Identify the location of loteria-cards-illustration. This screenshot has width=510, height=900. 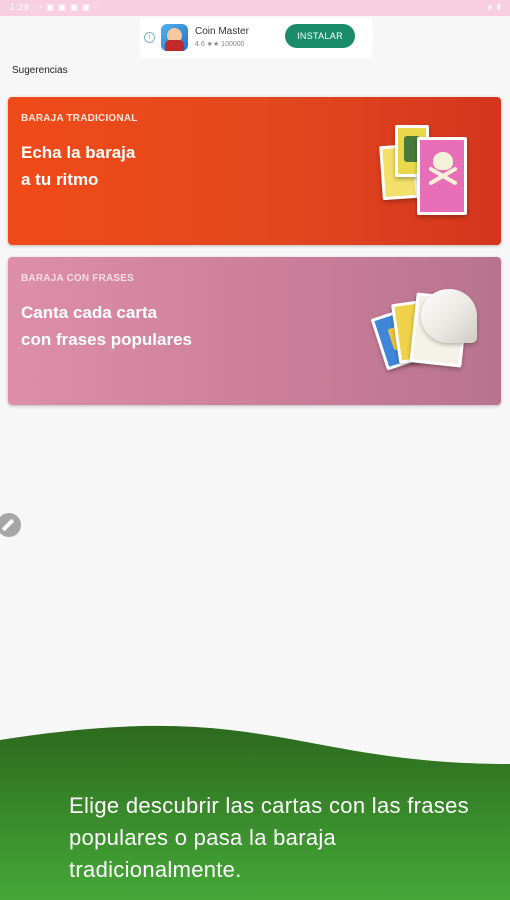
(423, 172).